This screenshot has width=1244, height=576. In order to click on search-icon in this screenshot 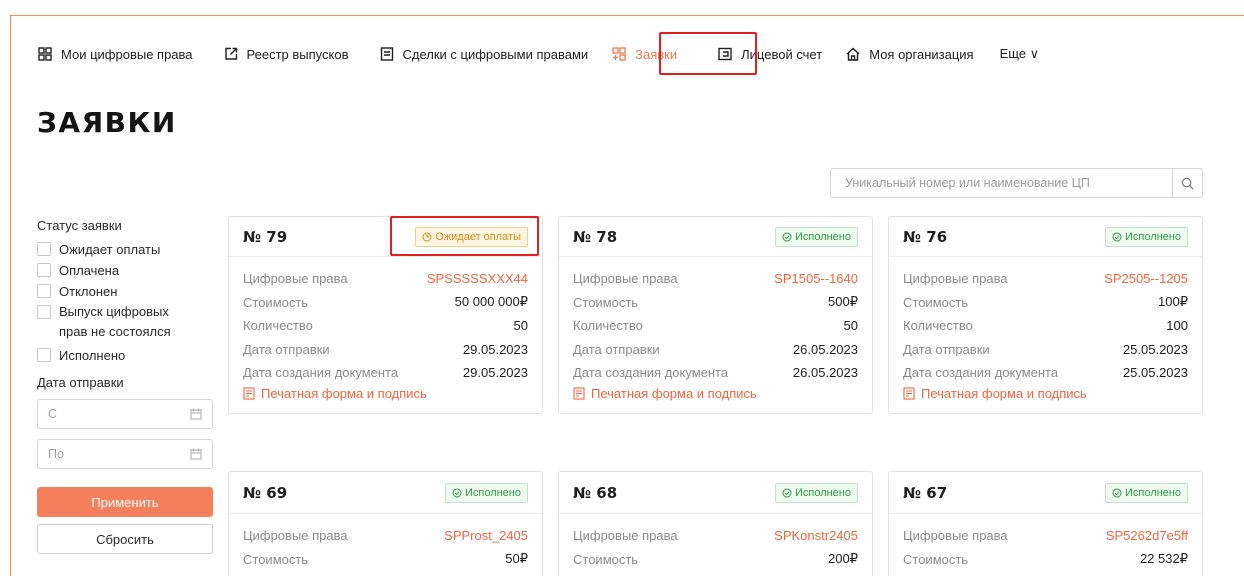, I will do `click(1187, 183)`.